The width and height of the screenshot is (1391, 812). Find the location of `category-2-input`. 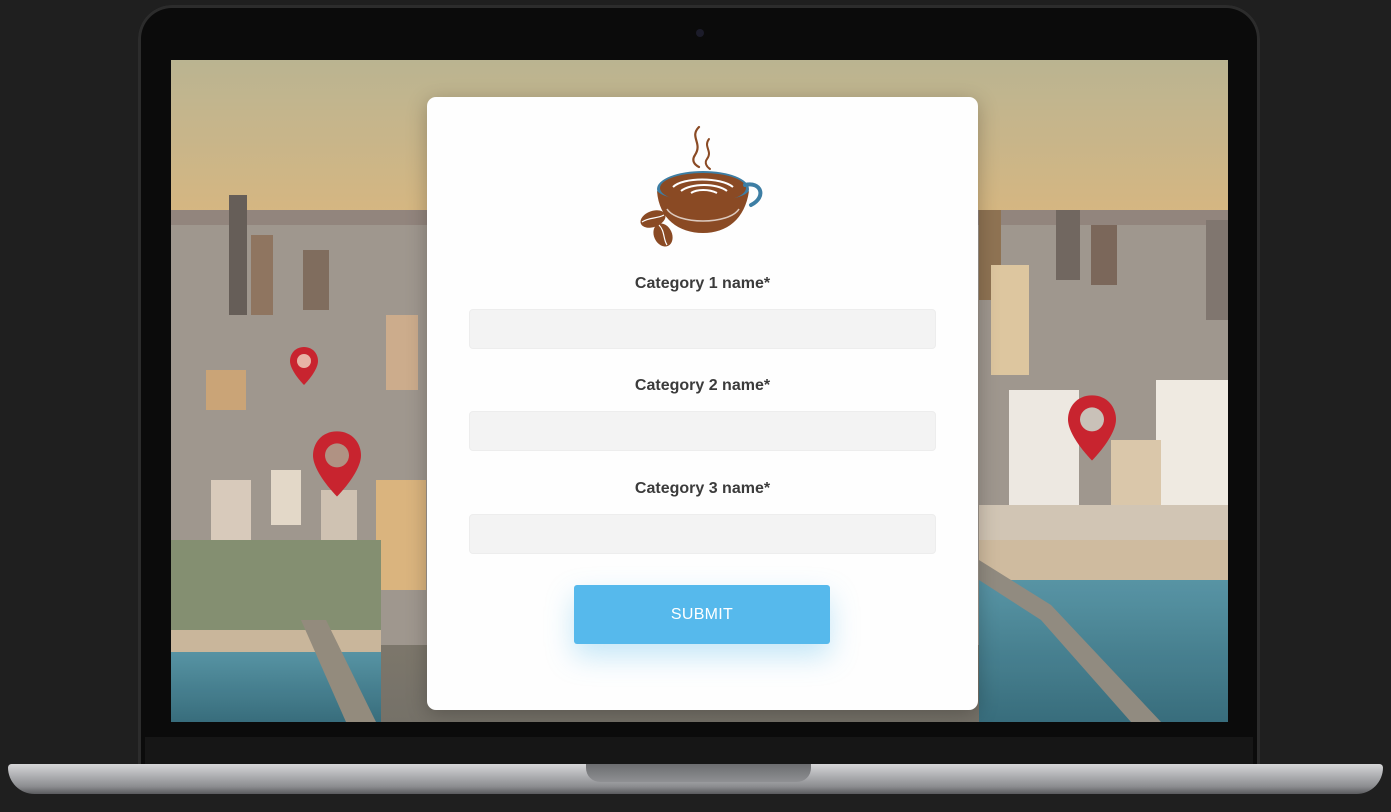

category-2-input is located at coordinates (702, 431).